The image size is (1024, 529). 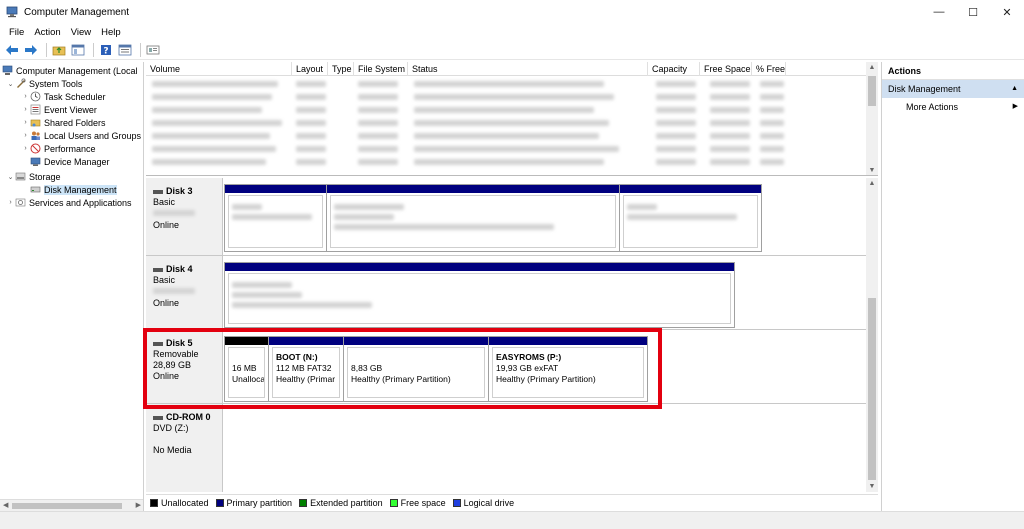 What do you see at coordinates (35, 122) in the screenshot?
I see `shared-folder-icon` at bounding box center [35, 122].